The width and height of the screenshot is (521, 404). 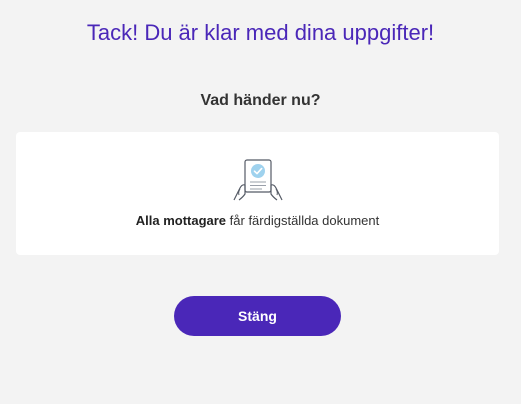 What do you see at coordinates (257, 316) in the screenshot?
I see `close-button: Stäng` at bounding box center [257, 316].